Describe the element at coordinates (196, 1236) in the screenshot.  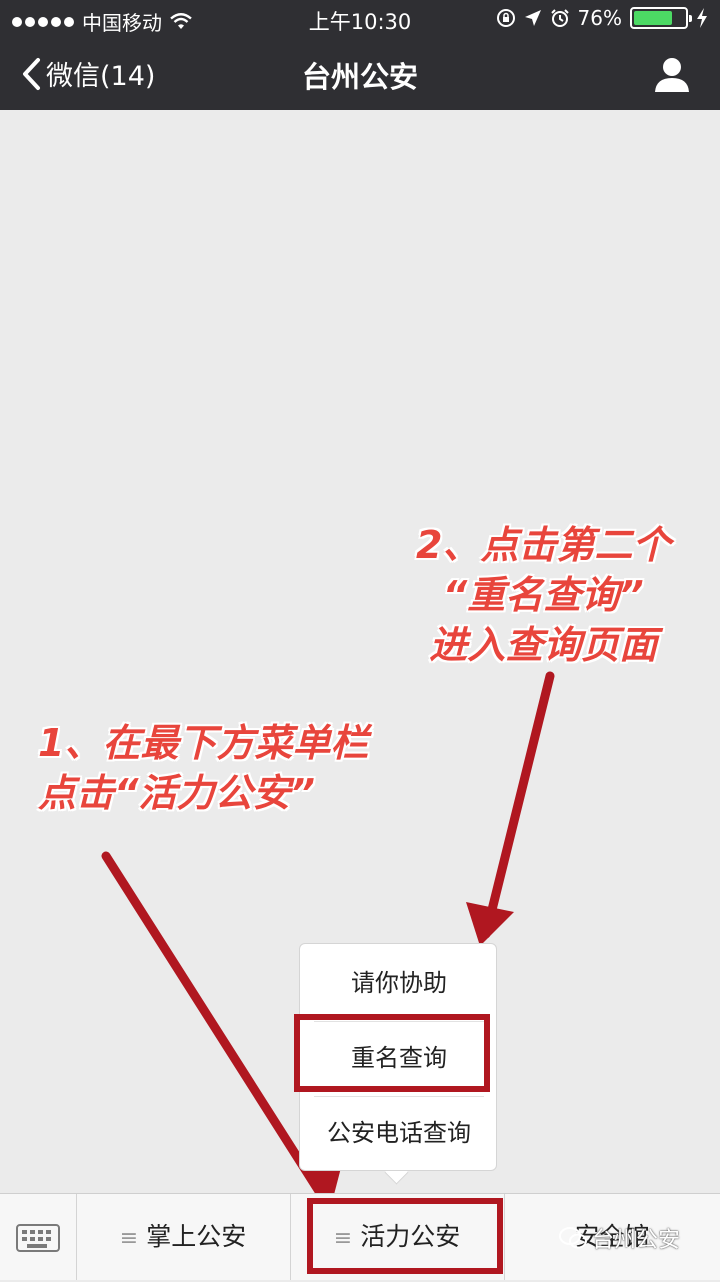
I see `menu-tab-label: 掌上公安` at that location.